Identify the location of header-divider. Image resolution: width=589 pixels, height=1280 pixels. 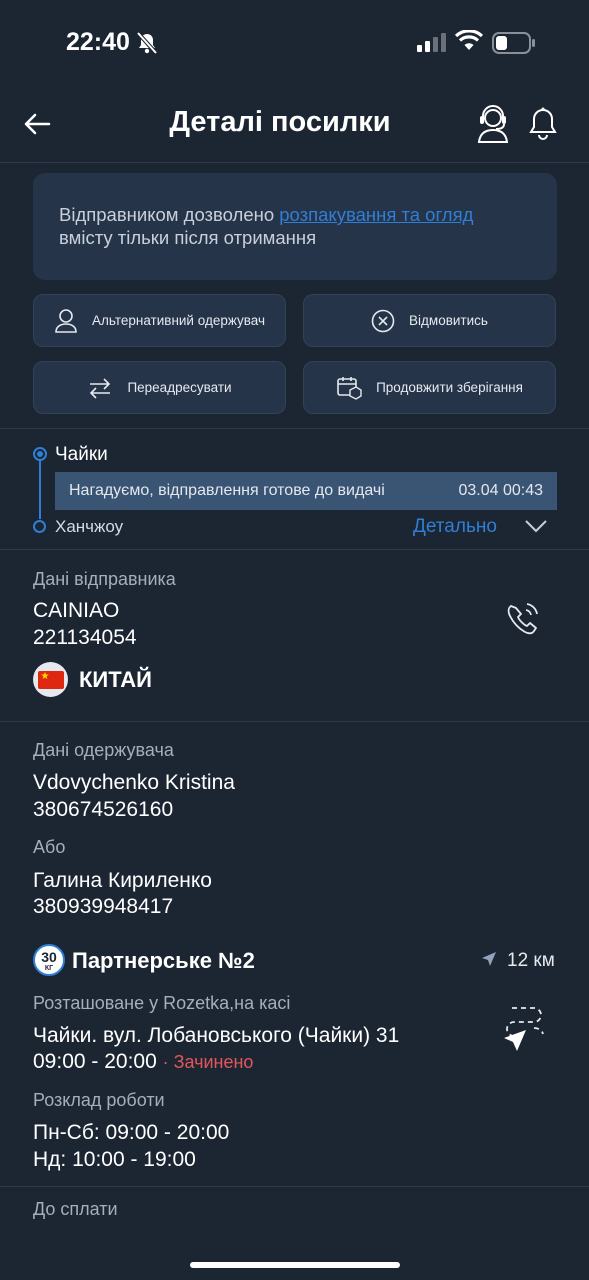
(294, 162).